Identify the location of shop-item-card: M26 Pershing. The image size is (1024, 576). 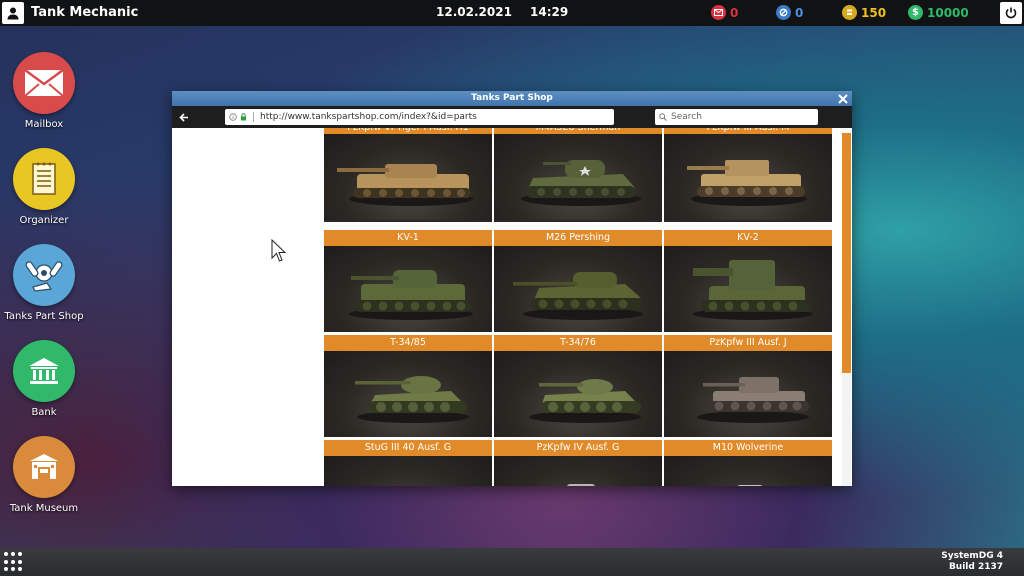
(578, 281).